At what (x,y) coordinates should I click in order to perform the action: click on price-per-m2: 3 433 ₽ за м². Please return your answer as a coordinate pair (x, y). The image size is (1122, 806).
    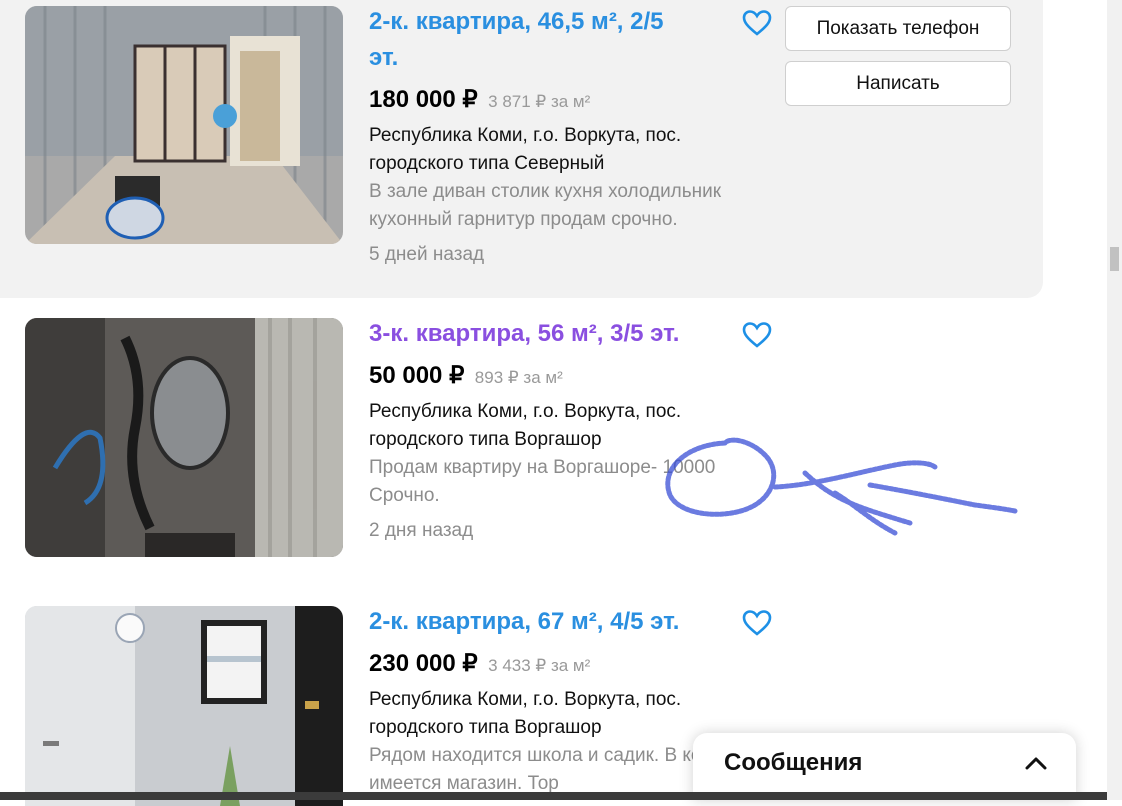
    Looking at the image, I should click on (539, 665).